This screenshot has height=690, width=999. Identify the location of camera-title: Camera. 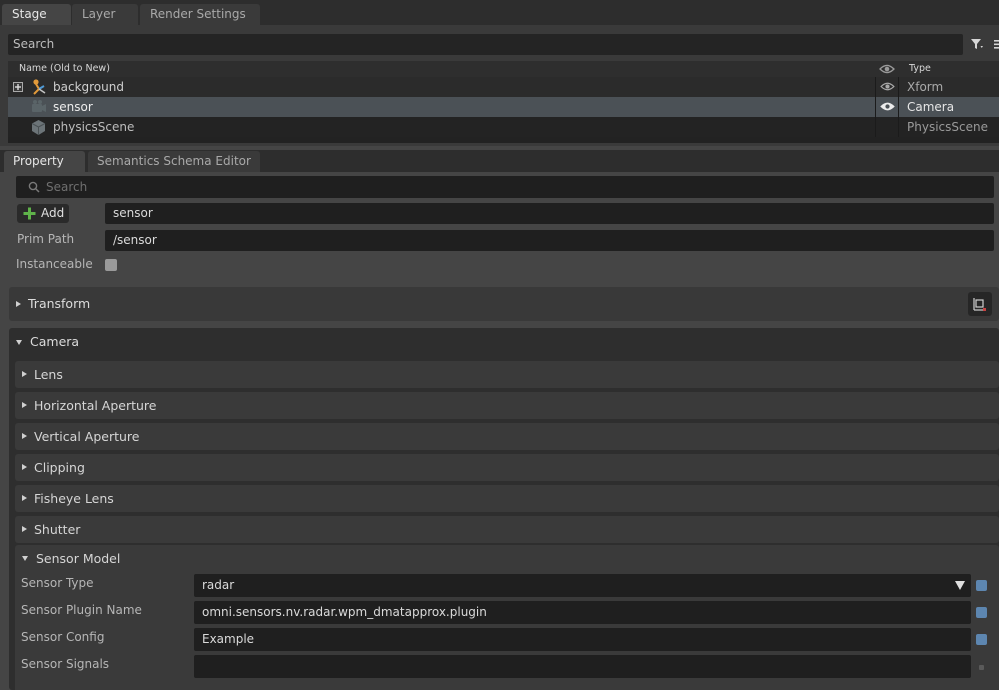
(55, 341).